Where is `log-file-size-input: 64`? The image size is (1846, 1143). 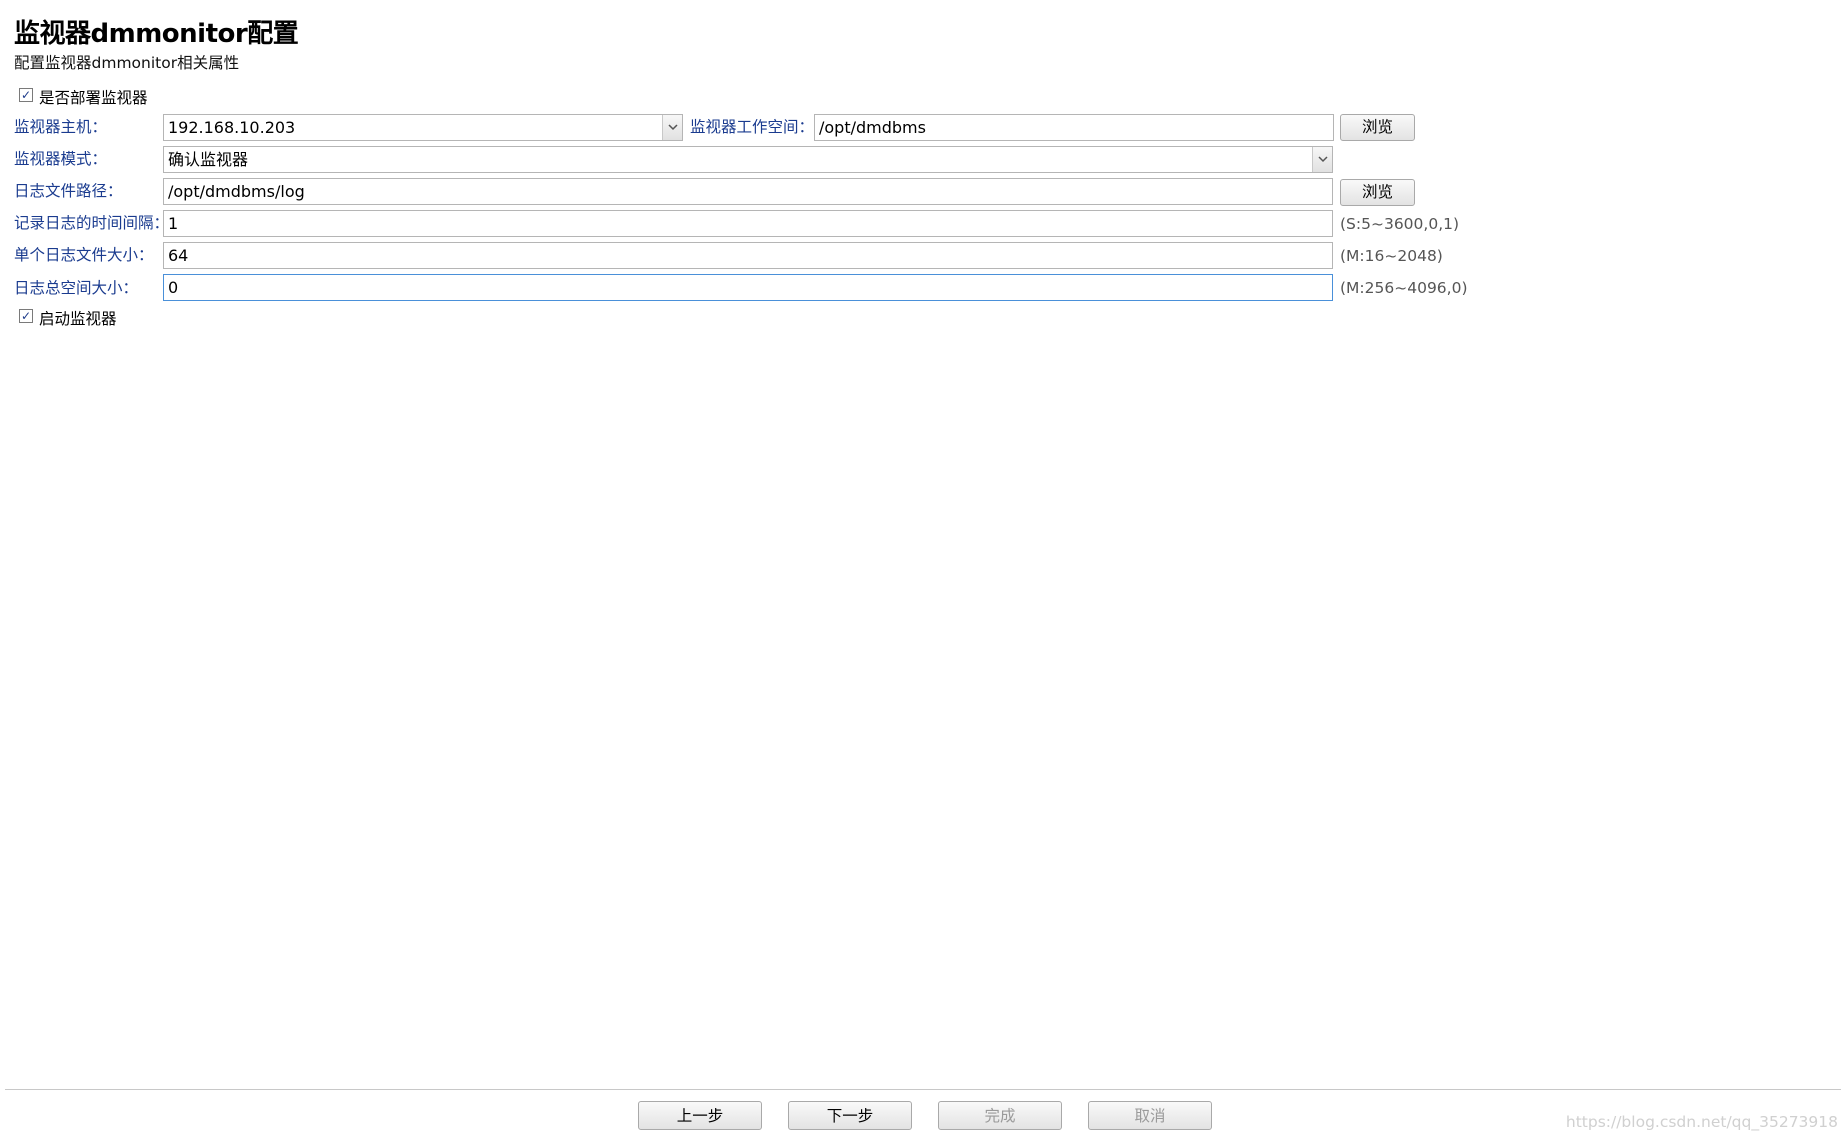 log-file-size-input: 64 is located at coordinates (748, 255).